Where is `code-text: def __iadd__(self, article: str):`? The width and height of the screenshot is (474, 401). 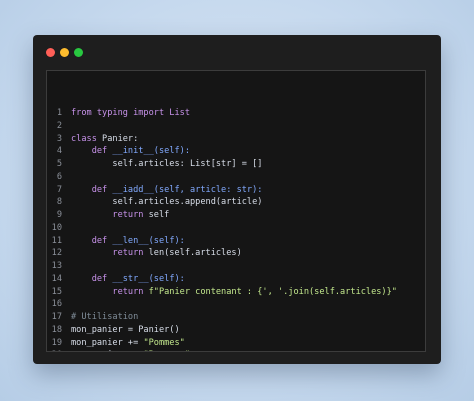
code-text: def __iadd__(self, article: str): is located at coordinates (167, 190).